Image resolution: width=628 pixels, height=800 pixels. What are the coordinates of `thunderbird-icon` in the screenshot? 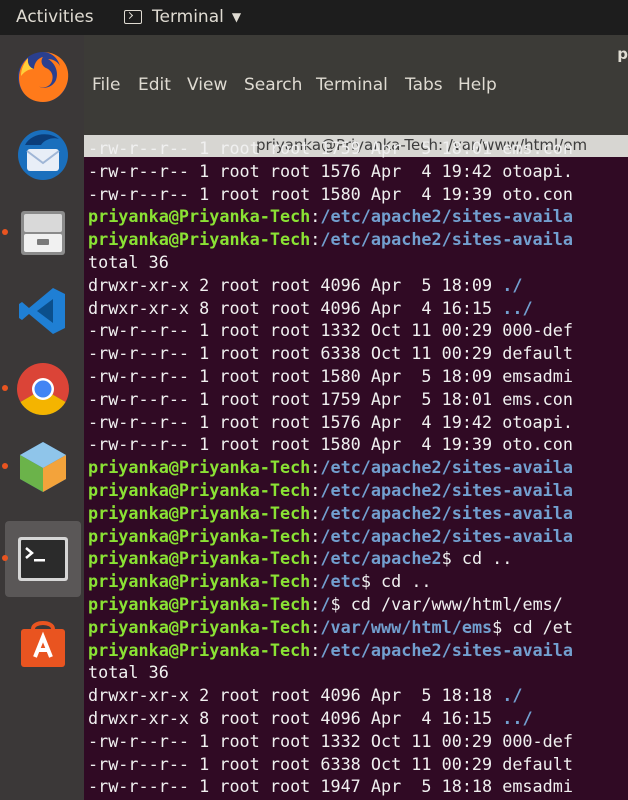 It's located at (43, 155).